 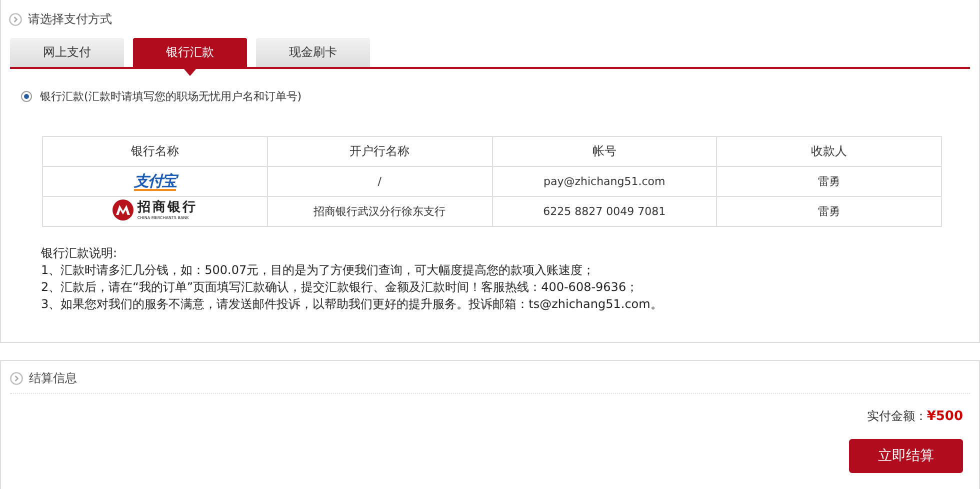 What do you see at coordinates (171, 96) in the screenshot?
I see `option-label: 银行汇款(汇款时请填写您的职场无忧用户名和订单号)` at bounding box center [171, 96].